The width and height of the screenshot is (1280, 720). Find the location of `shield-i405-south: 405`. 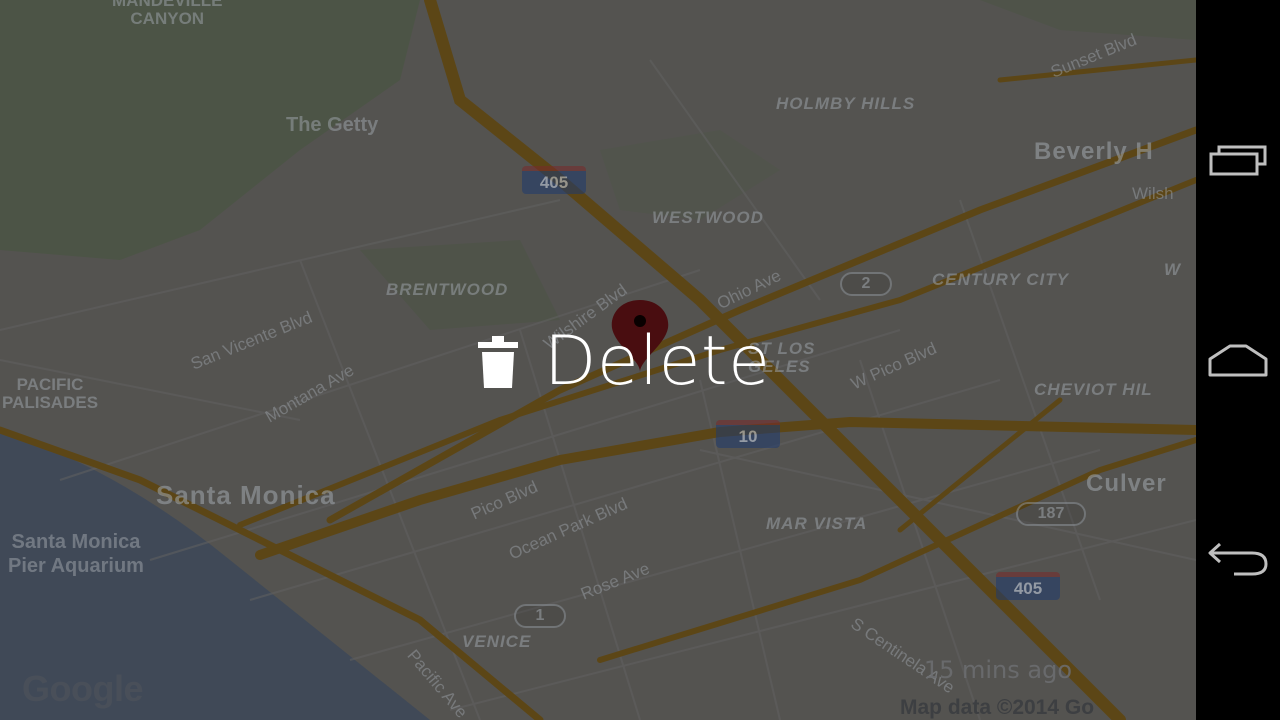

shield-i405-south: 405 is located at coordinates (1028, 586).